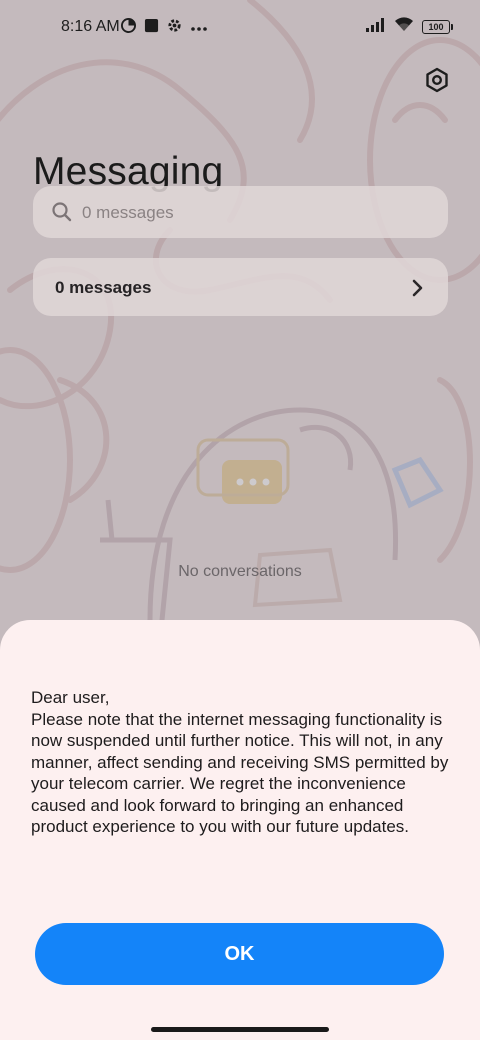 This screenshot has height=1040, width=480. I want to click on status-bar: 8:16 AM 100, so click(240, 28).